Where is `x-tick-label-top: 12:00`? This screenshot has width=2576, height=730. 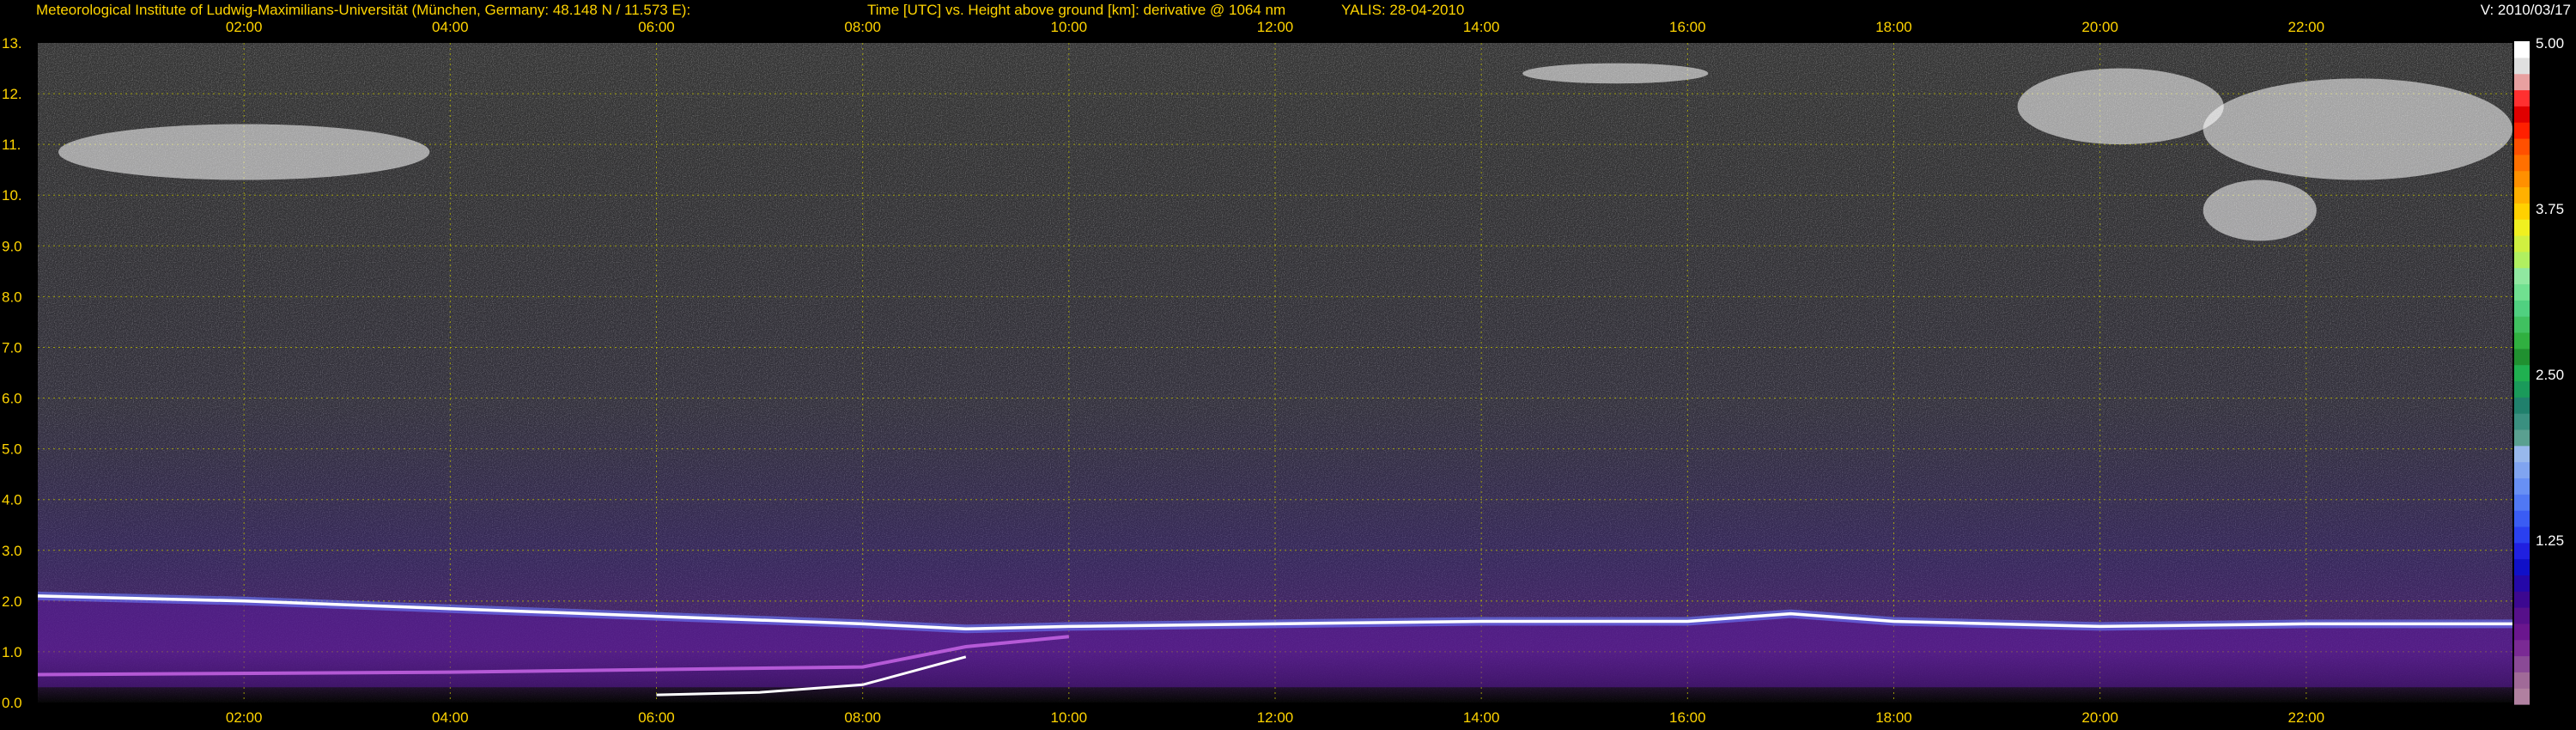
x-tick-label-top: 12:00 is located at coordinates (1276, 27).